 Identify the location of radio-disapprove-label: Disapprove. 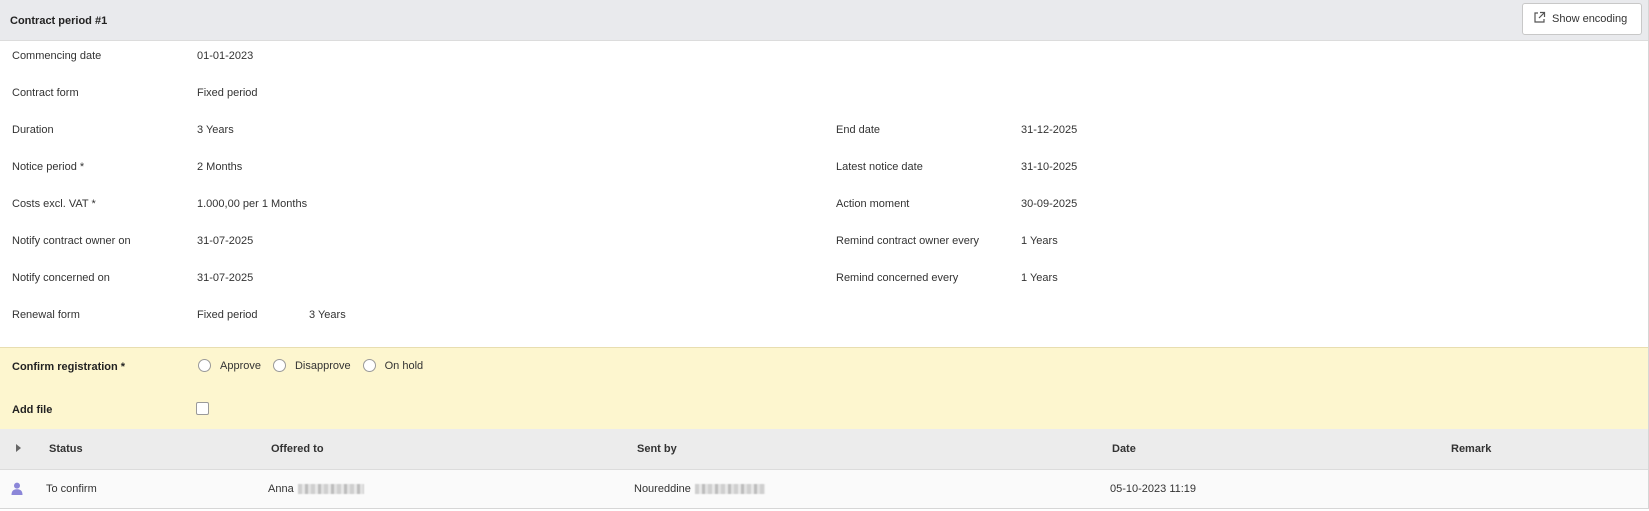
(322, 365).